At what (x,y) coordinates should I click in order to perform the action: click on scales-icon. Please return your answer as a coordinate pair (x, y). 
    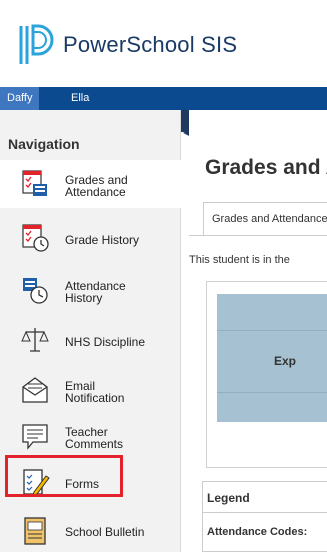
    Looking at the image, I should click on (35, 340).